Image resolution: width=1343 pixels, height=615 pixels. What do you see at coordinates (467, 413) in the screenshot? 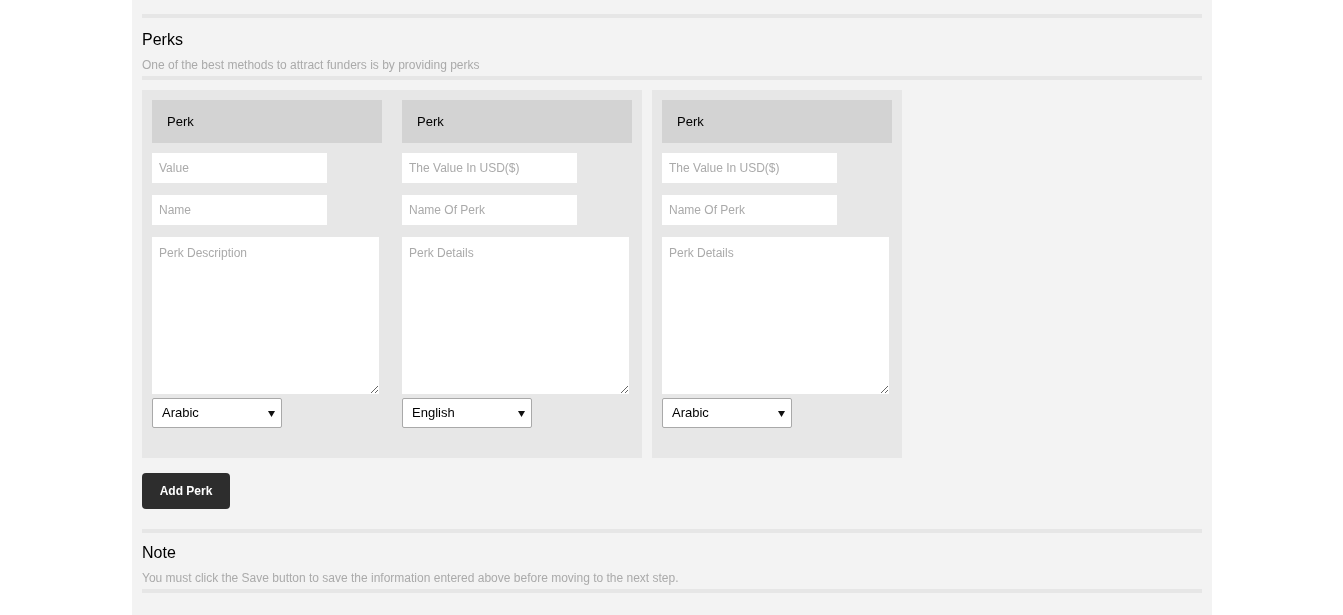
I see `language-dropdown: English` at bounding box center [467, 413].